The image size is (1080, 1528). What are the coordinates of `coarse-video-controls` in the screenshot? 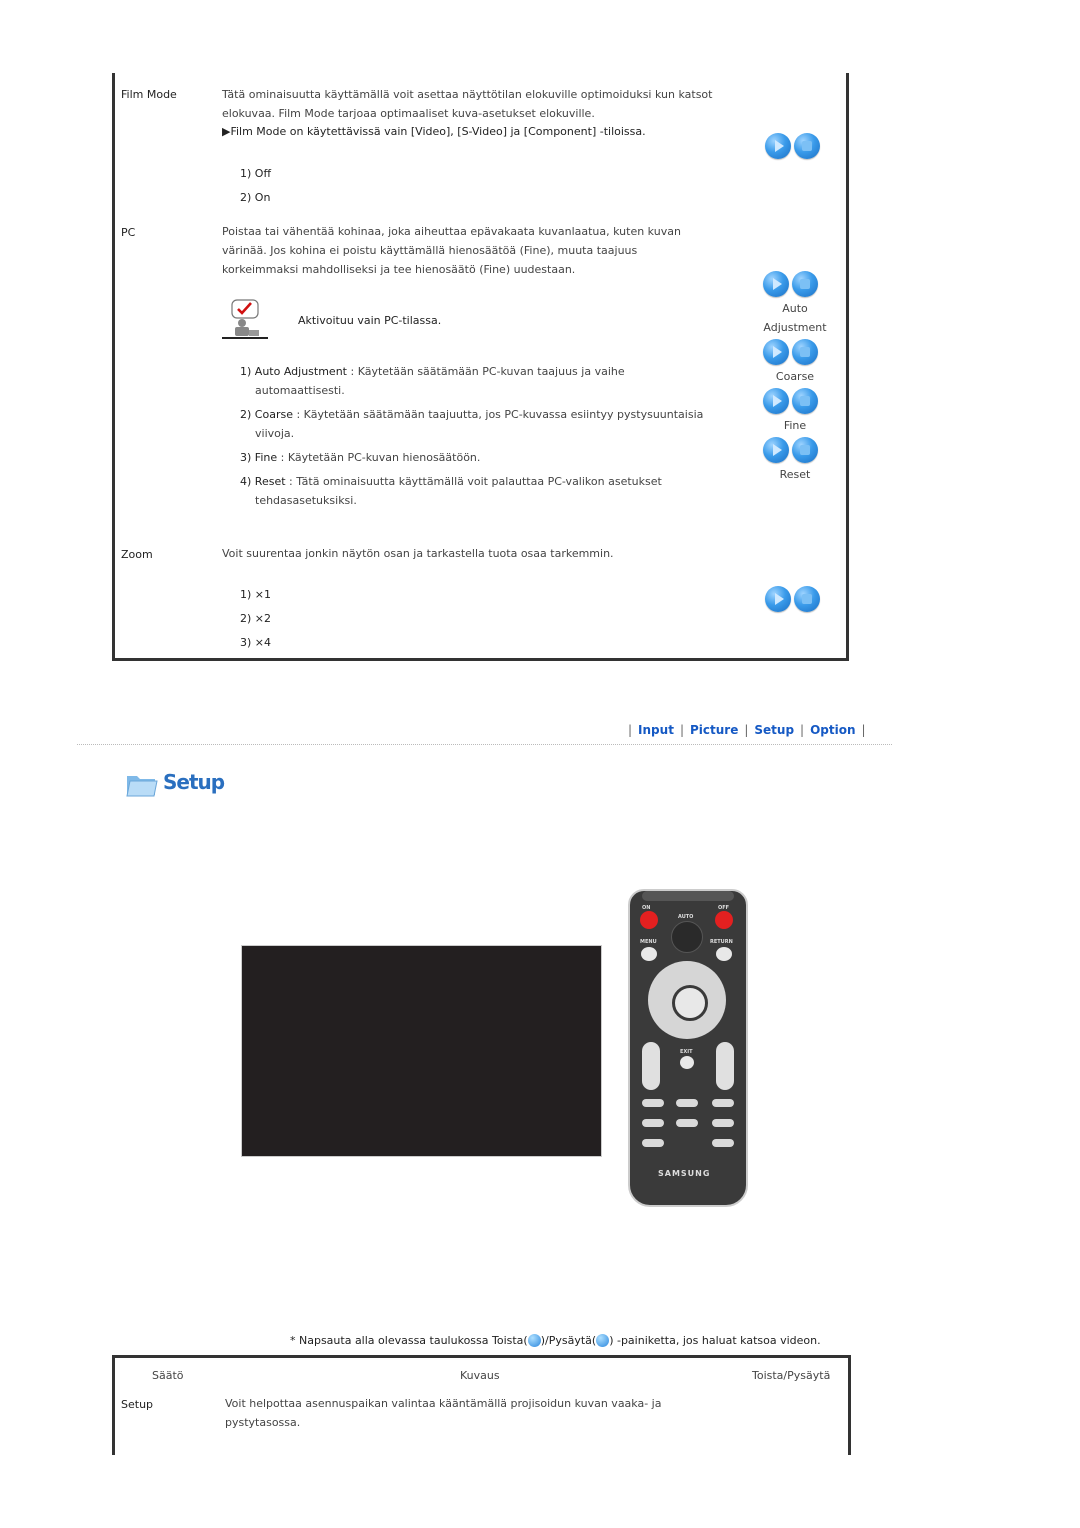 It's located at (790, 352).